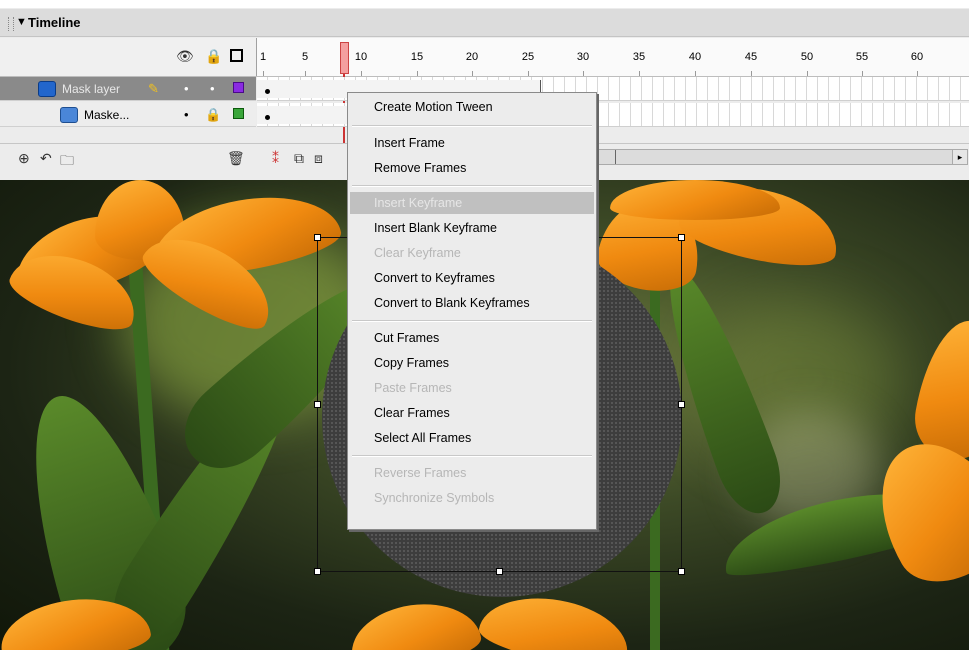 This screenshot has width=969, height=650. I want to click on grip-icon, so click(11, 24).